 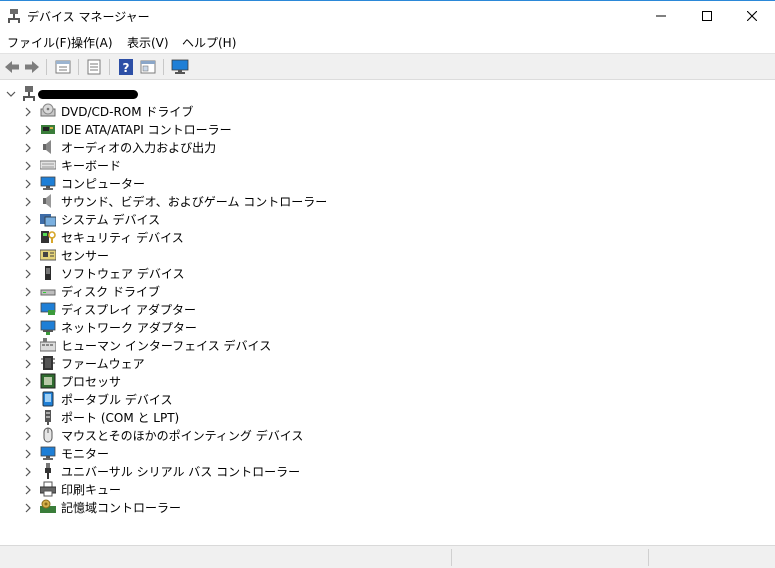 What do you see at coordinates (200, 201) in the screenshot?
I see `tree-category-sound: サウンド、ビデオ、およびゲーム コントローラー` at bounding box center [200, 201].